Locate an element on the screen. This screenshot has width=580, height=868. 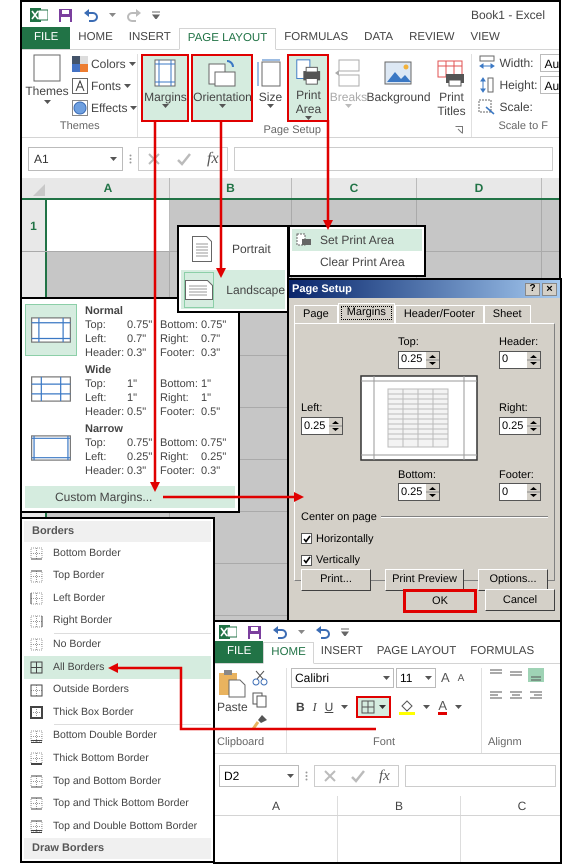
name-box: A1 is located at coordinates (75, 159).